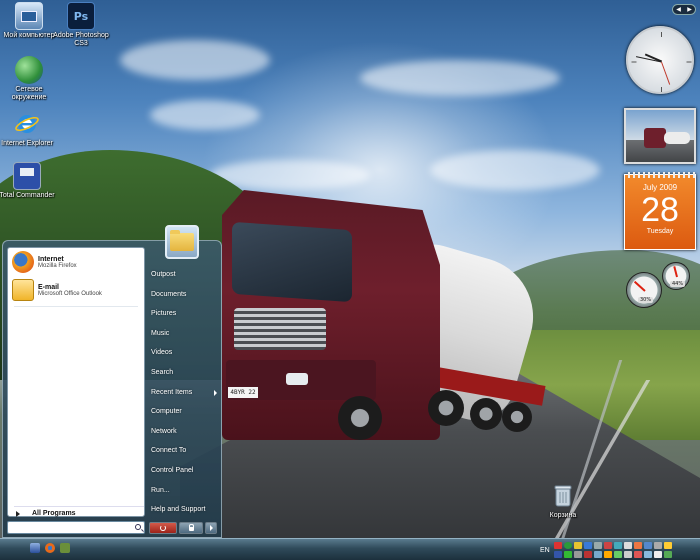  What do you see at coordinates (166, 412) in the screenshot?
I see `start-item-label: Computer` at bounding box center [166, 412].